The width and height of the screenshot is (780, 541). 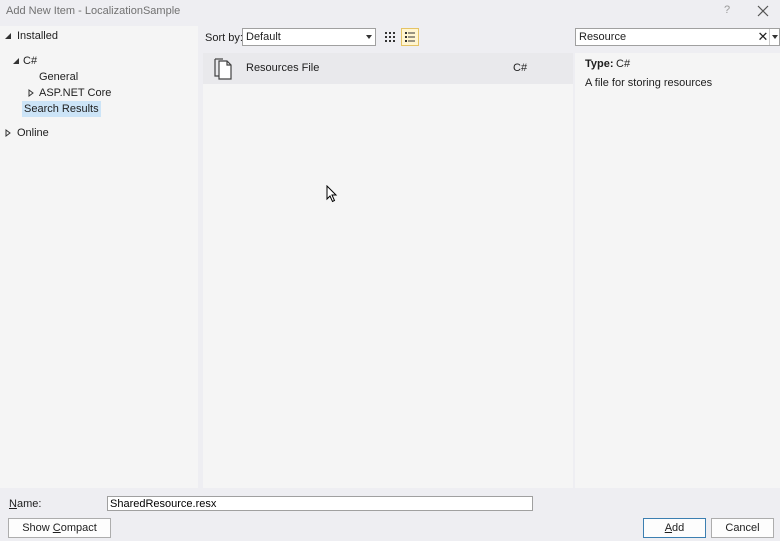 I want to click on add-button: Add, so click(x=674, y=528).